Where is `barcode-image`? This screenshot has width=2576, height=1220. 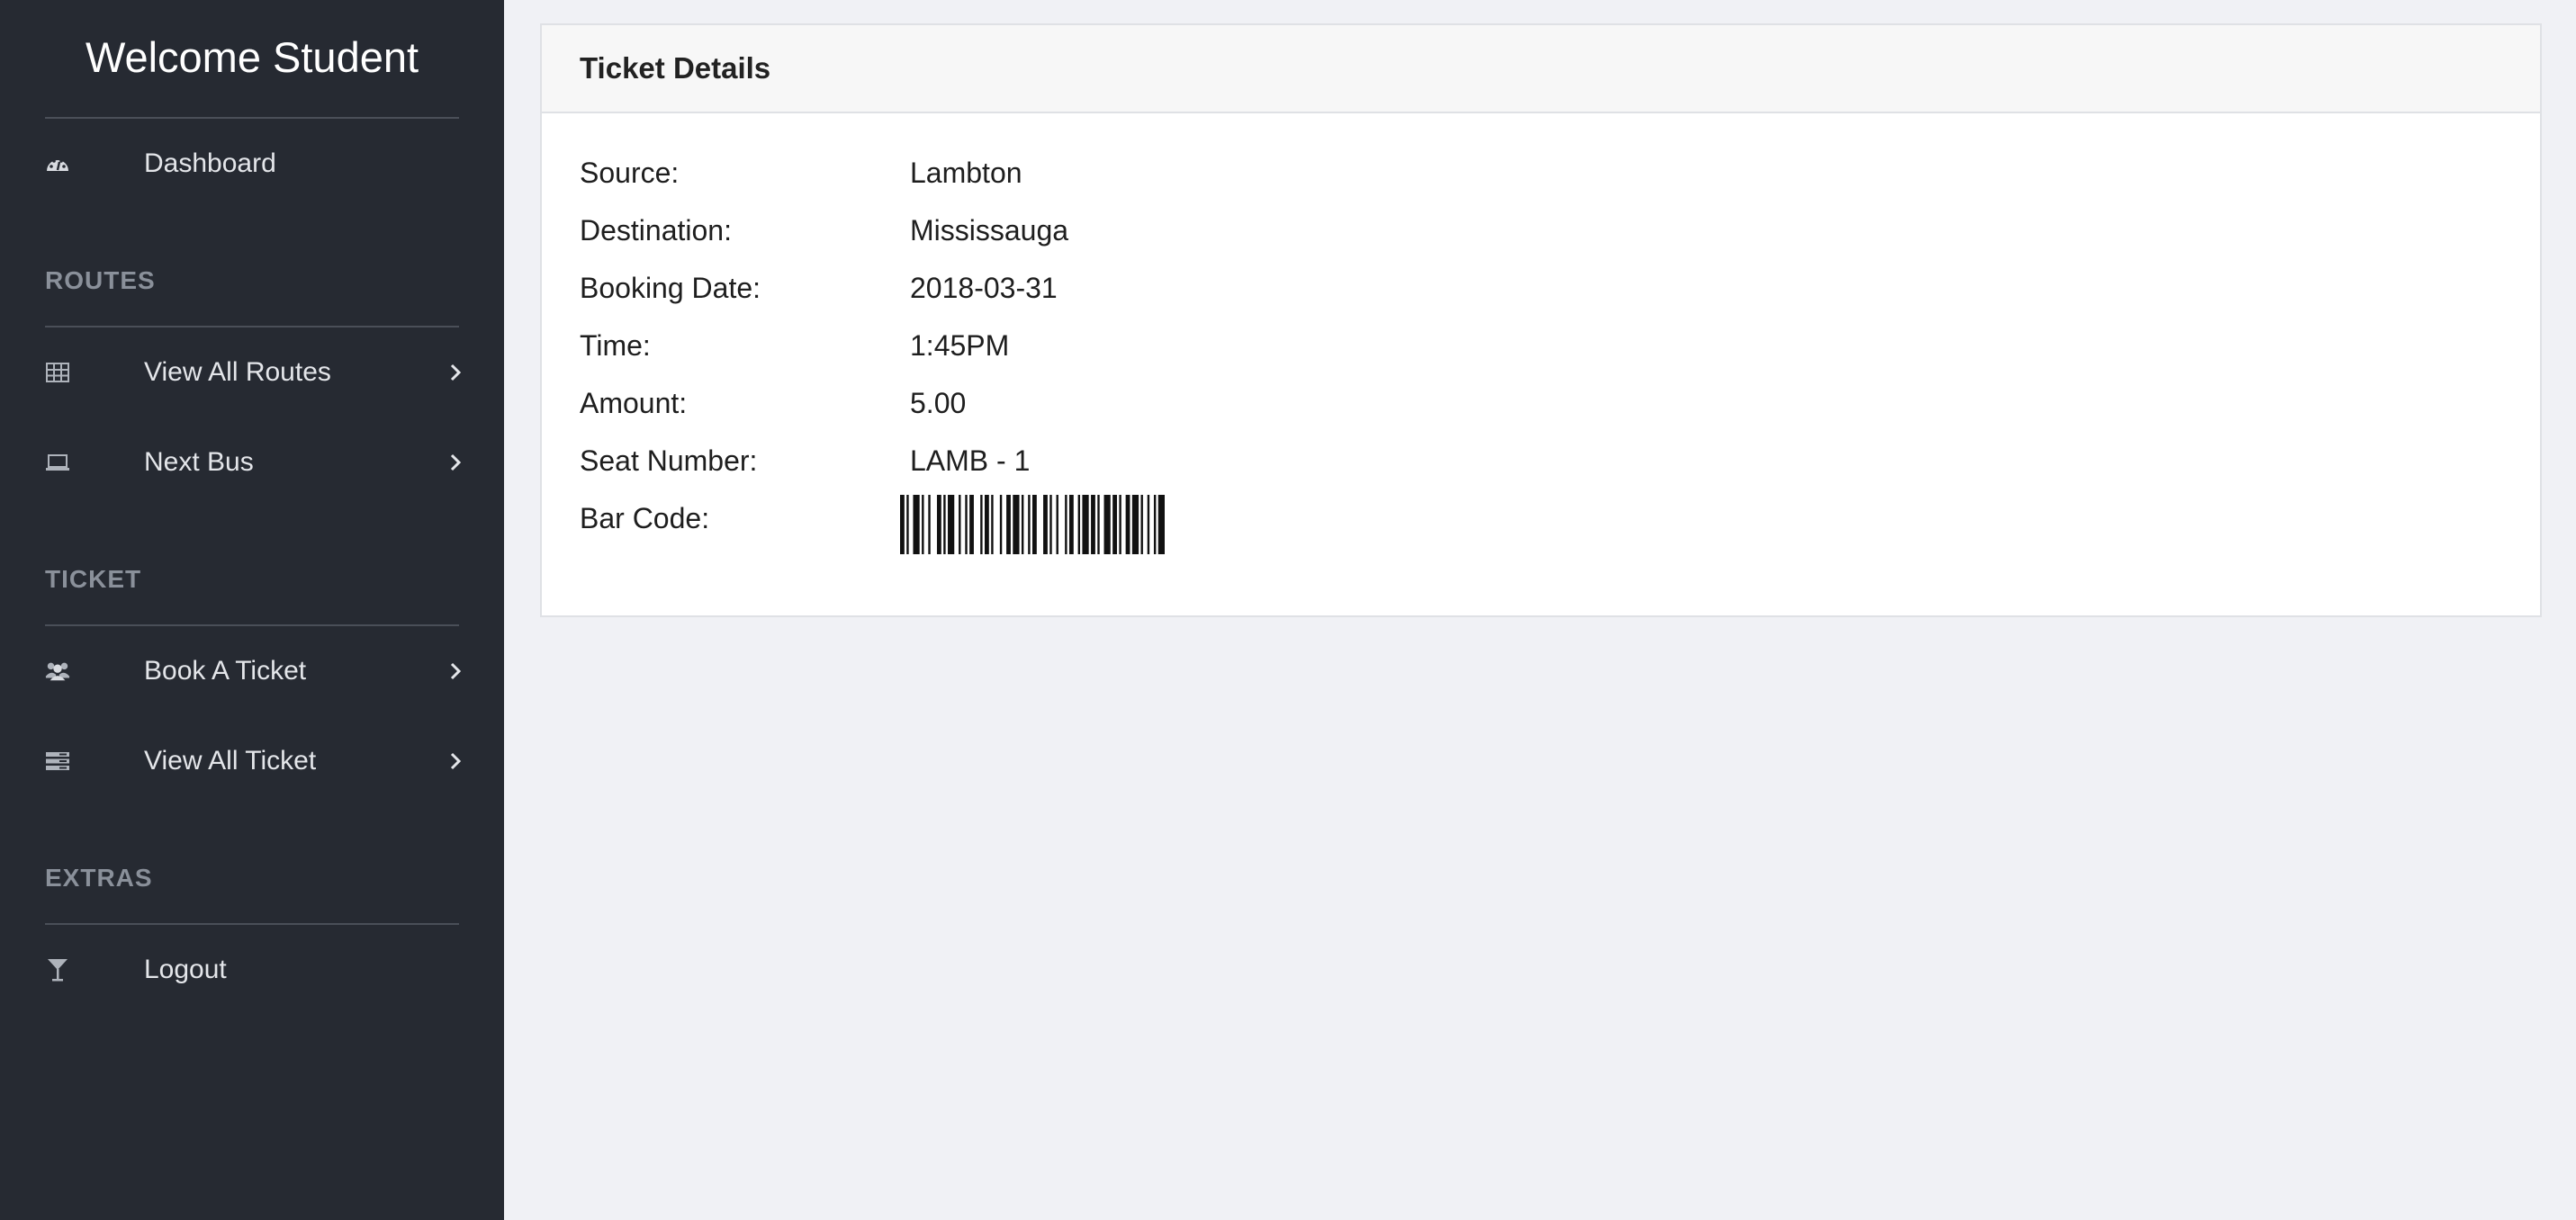
barcode-image is located at coordinates (1032, 524).